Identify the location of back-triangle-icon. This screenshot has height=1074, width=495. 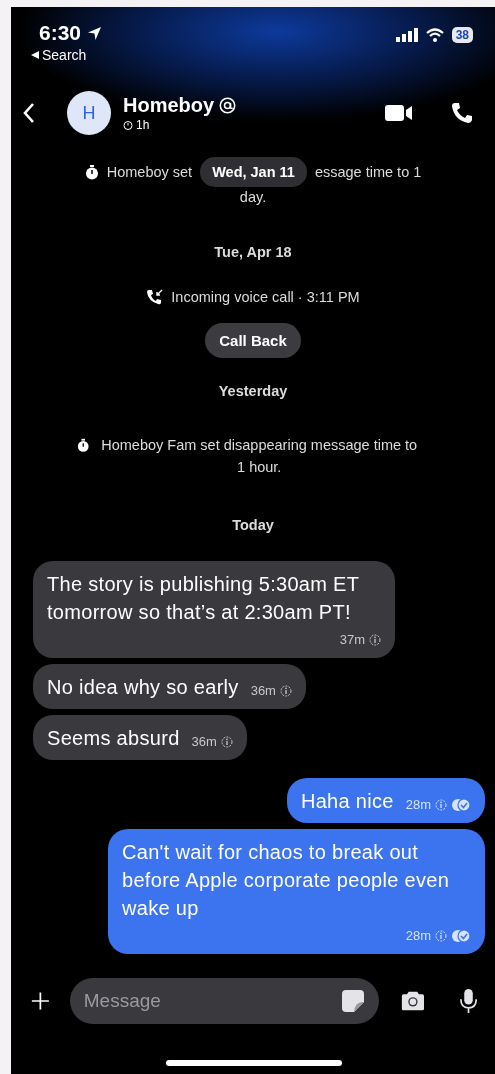
(35, 55).